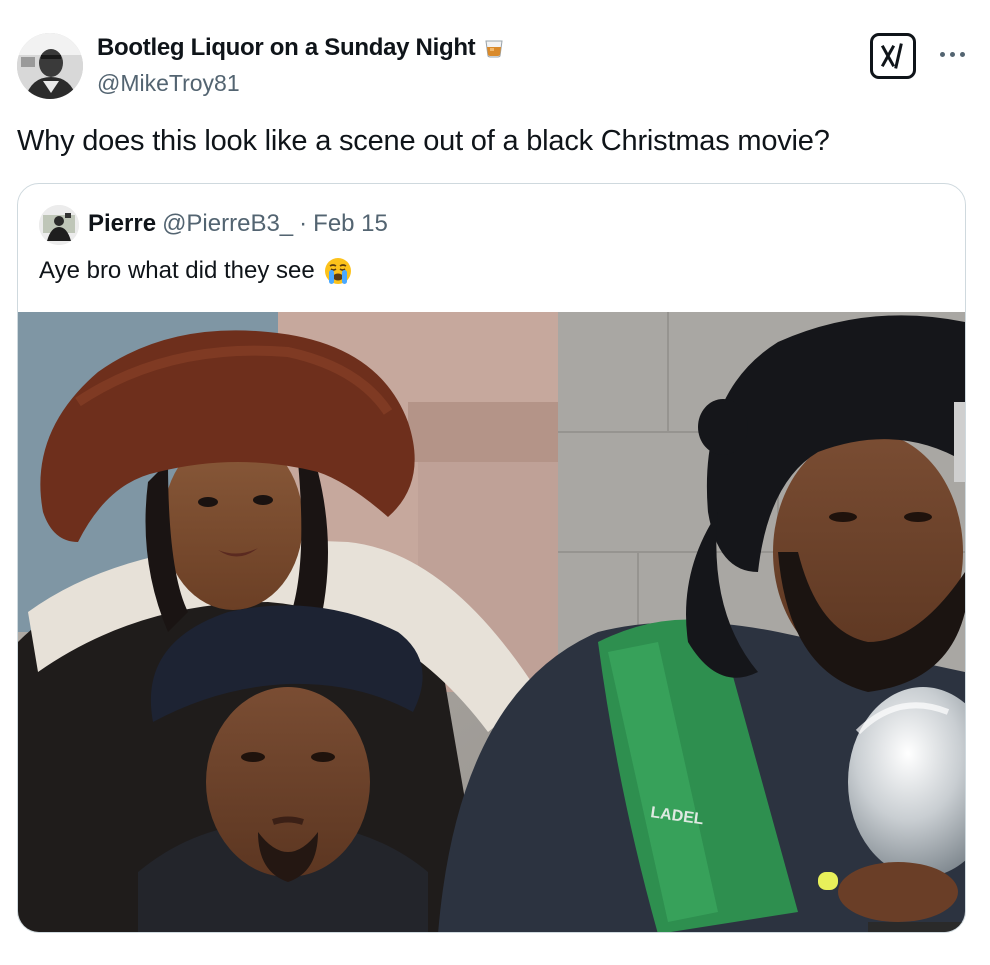  I want to click on more-options-button, so click(952, 54).